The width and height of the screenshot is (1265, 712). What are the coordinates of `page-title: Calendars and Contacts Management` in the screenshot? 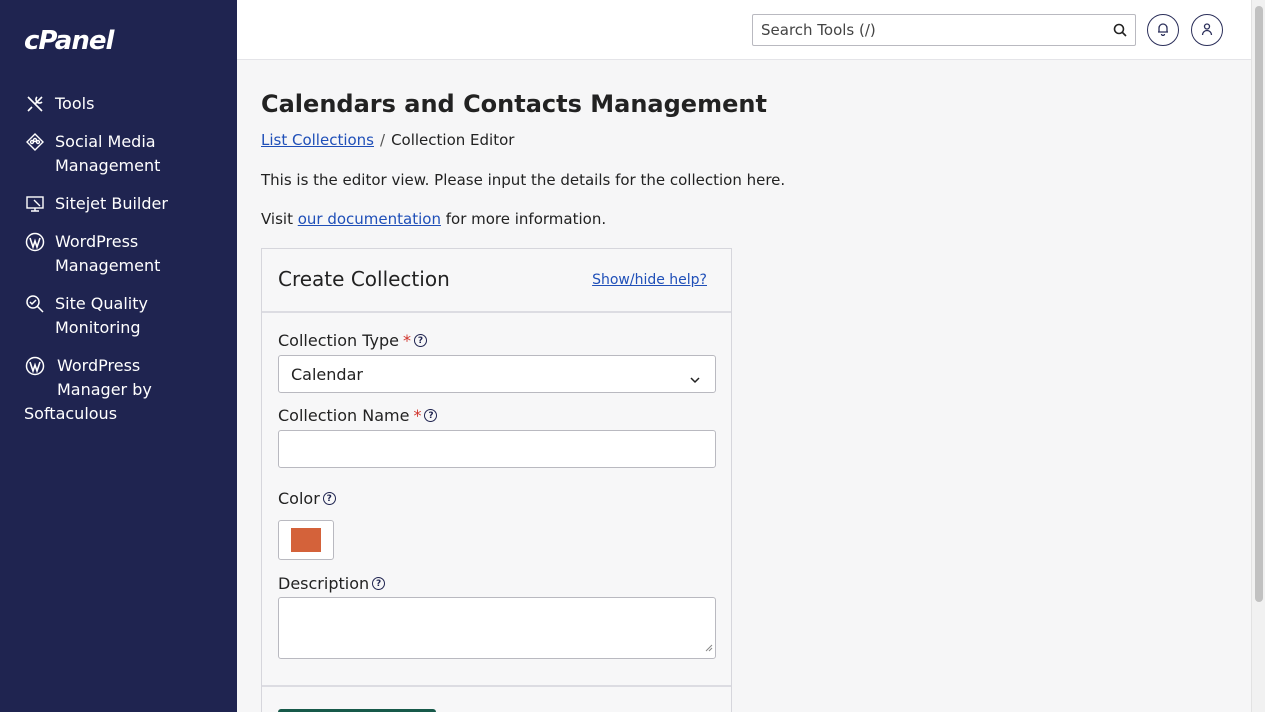 It's located at (514, 104).